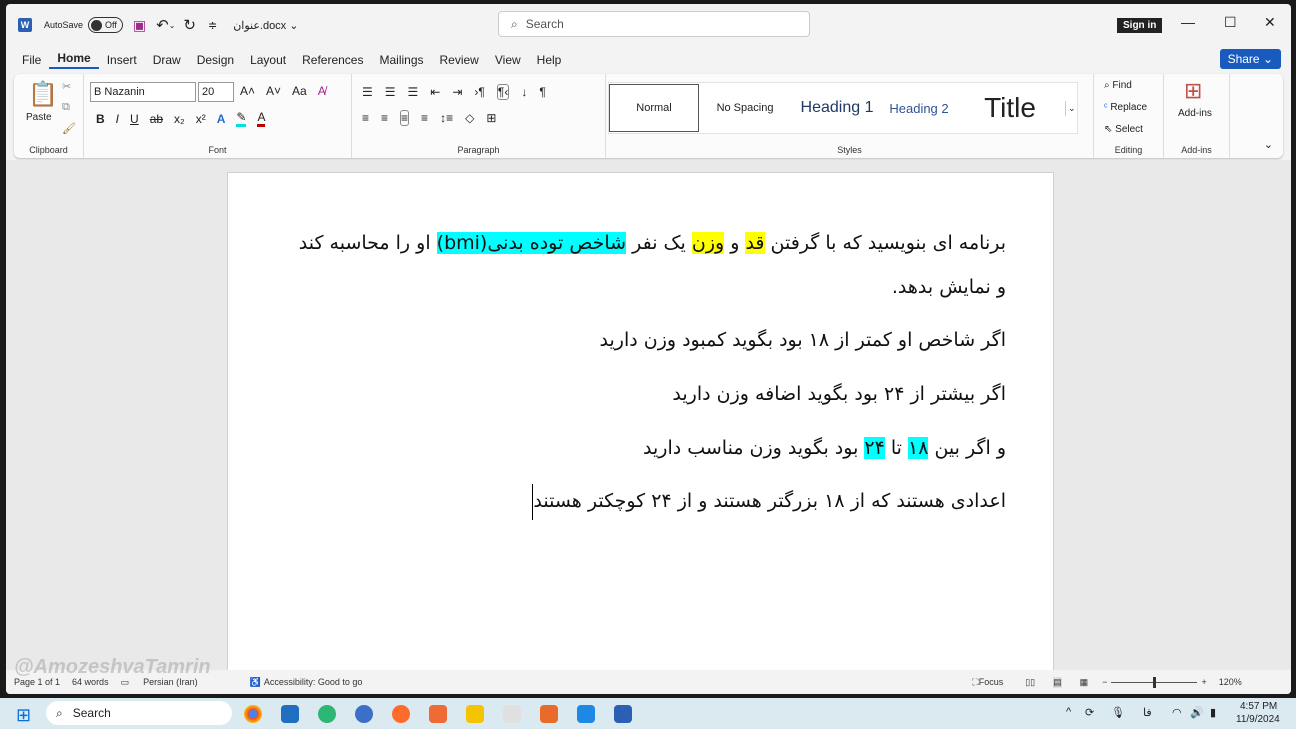 This screenshot has width=1296, height=729. I want to click on add-ins-button: Add-ins, so click(1195, 113).